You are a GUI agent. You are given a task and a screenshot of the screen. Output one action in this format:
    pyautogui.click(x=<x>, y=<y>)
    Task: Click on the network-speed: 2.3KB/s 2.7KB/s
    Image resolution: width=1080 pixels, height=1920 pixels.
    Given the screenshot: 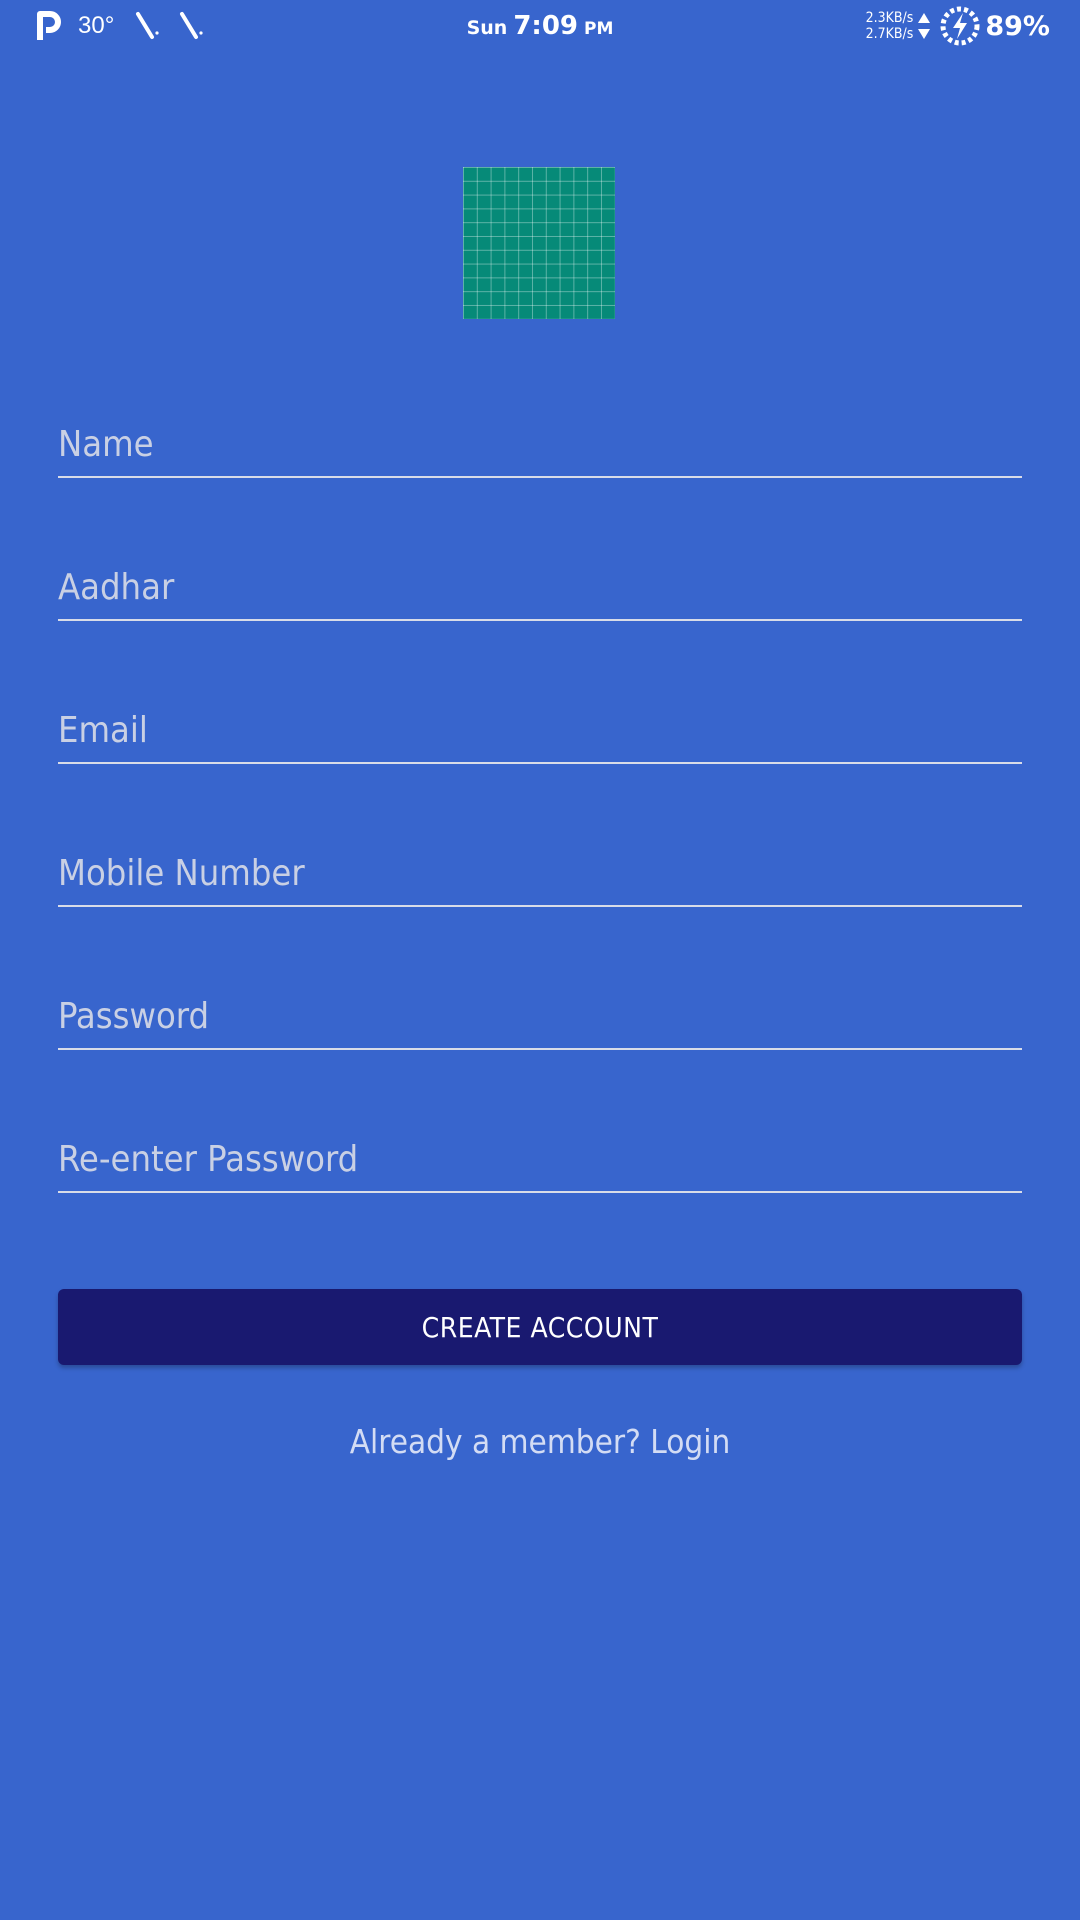 What is the action you would take?
    pyautogui.click(x=890, y=26)
    